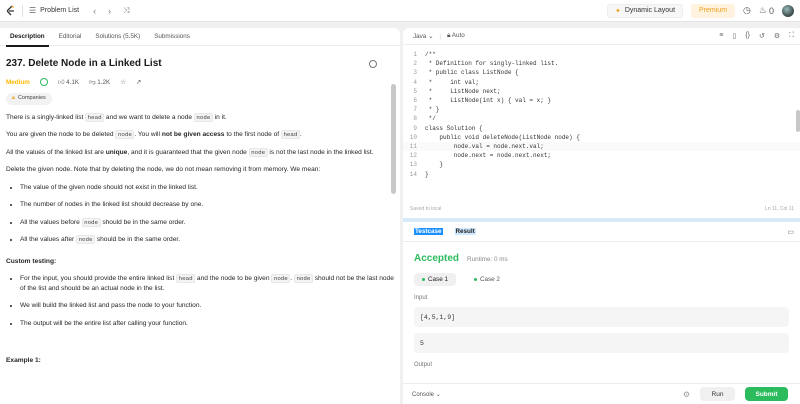 This screenshot has width=800, height=404. What do you see at coordinates (27, 37) in the screenshot?
I see `tab-description: Description` at bounding box center [27, 37].